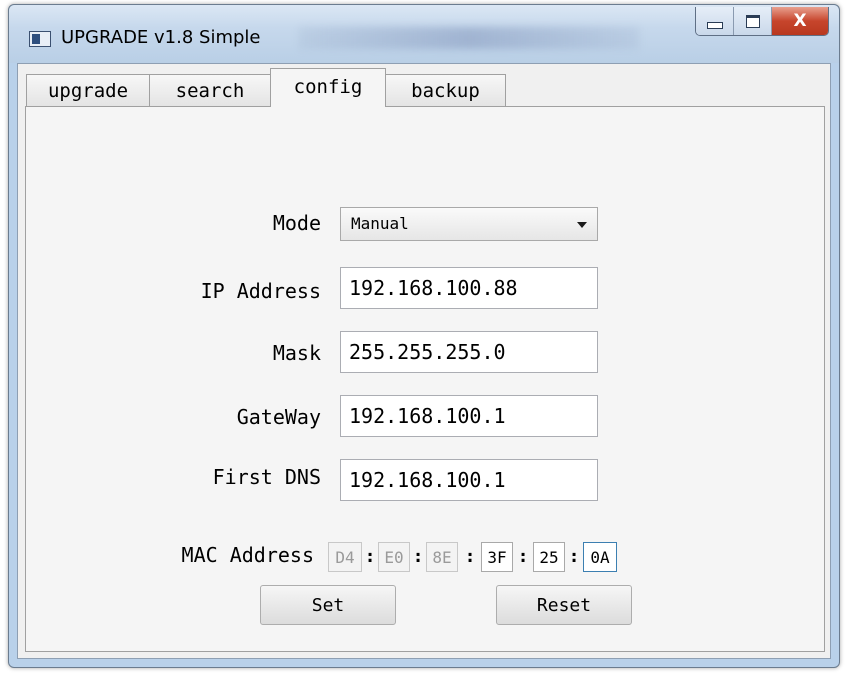 The height and width of the screenshot is (674, 846). I want to click on maximize-button, so click(753, 21).